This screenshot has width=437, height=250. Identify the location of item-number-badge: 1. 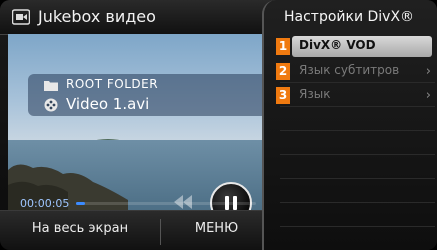
(283, 46).